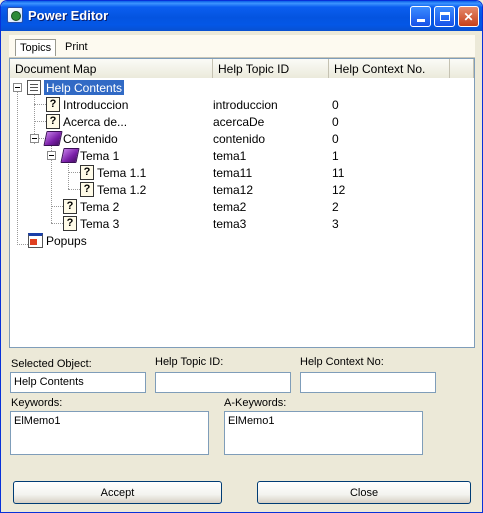  What do you see at coordinates (66, 240) in the screenshot?
I see `tree-node-label: Popups` at bounding box center [66, 240].